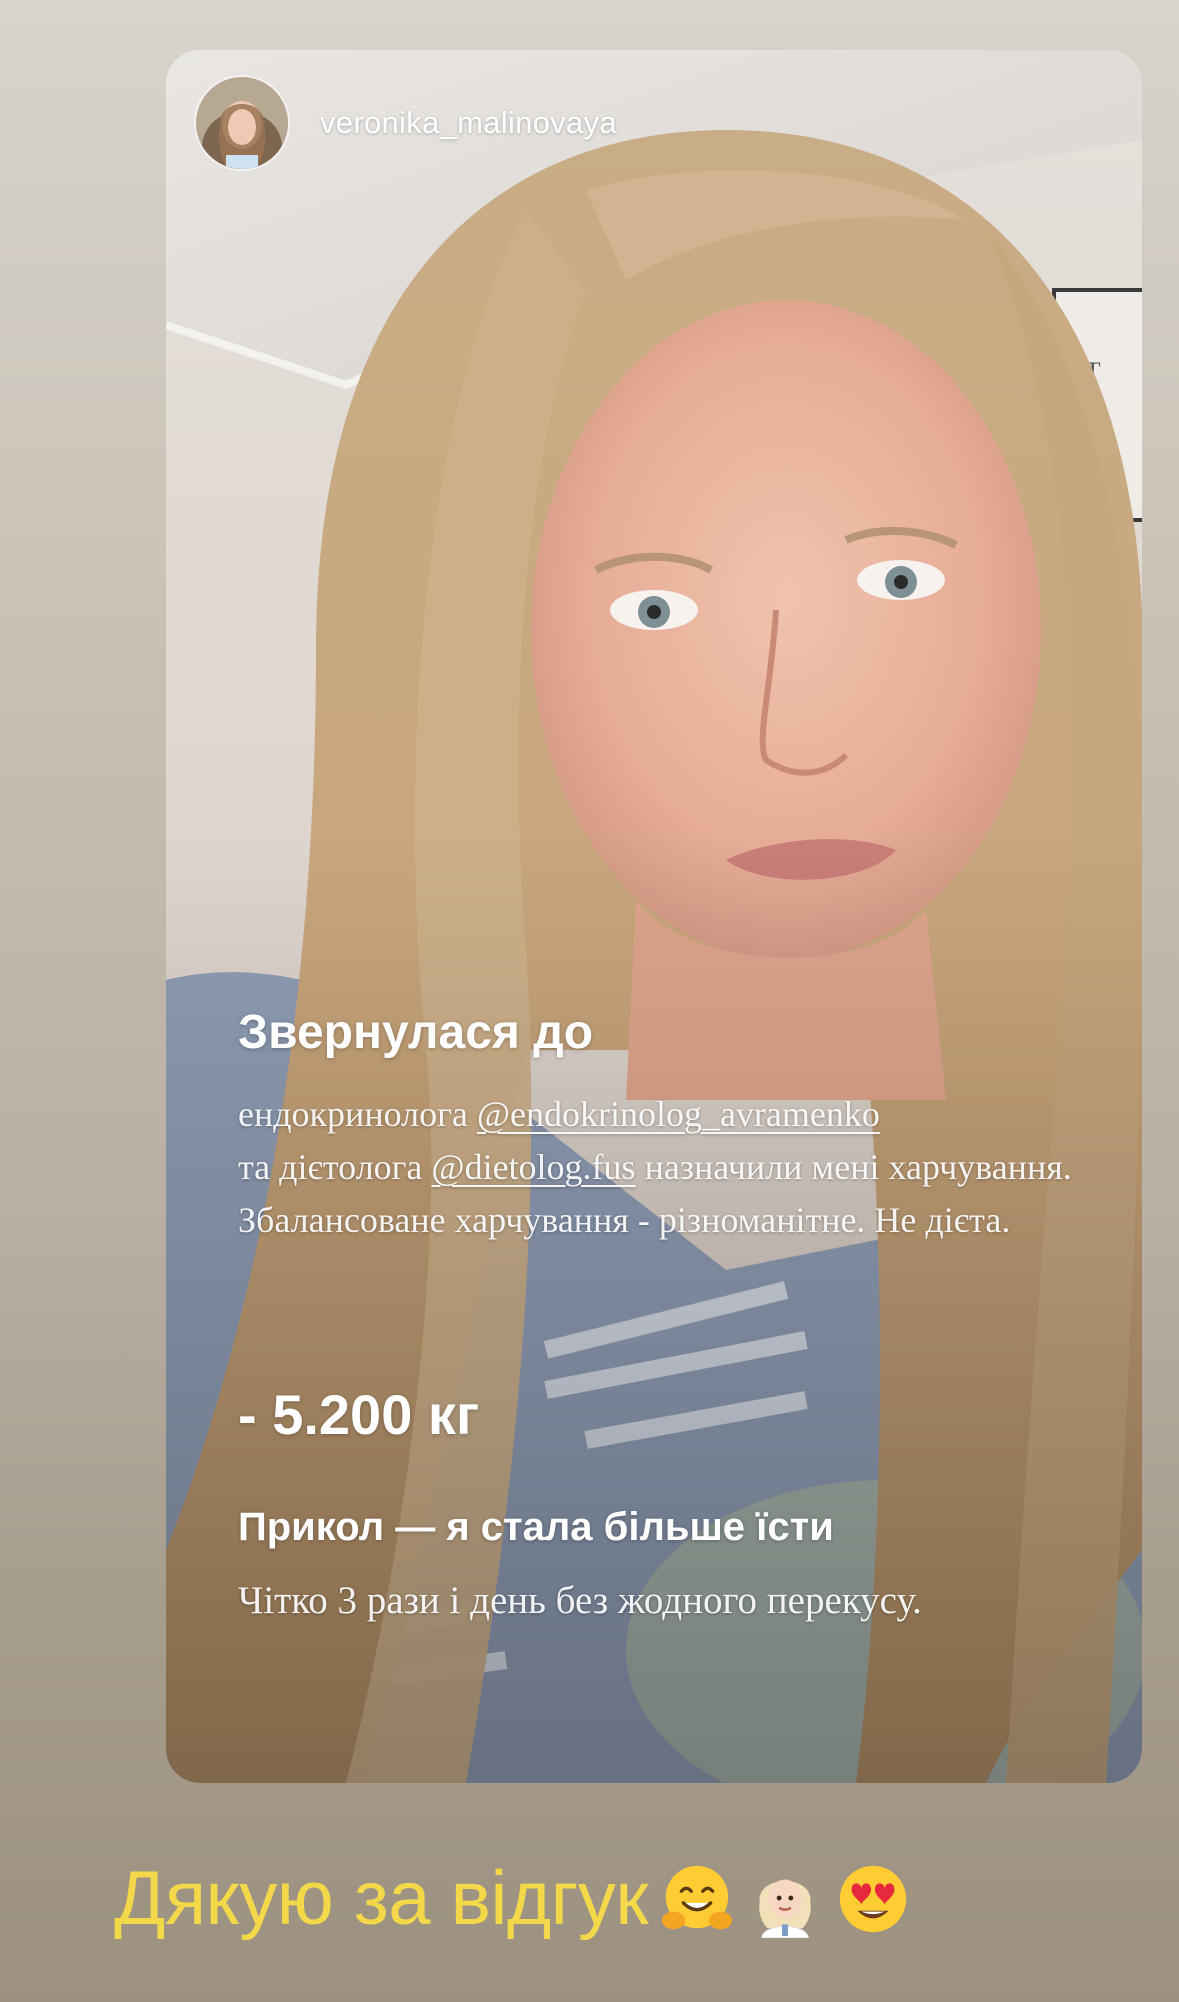 This screenshot has height=2002, width=1179. What do you see at coordinates (785, 1908) in the screenshot?
I see `woman-health-worker-icon` at bounding box center [785, 1908].